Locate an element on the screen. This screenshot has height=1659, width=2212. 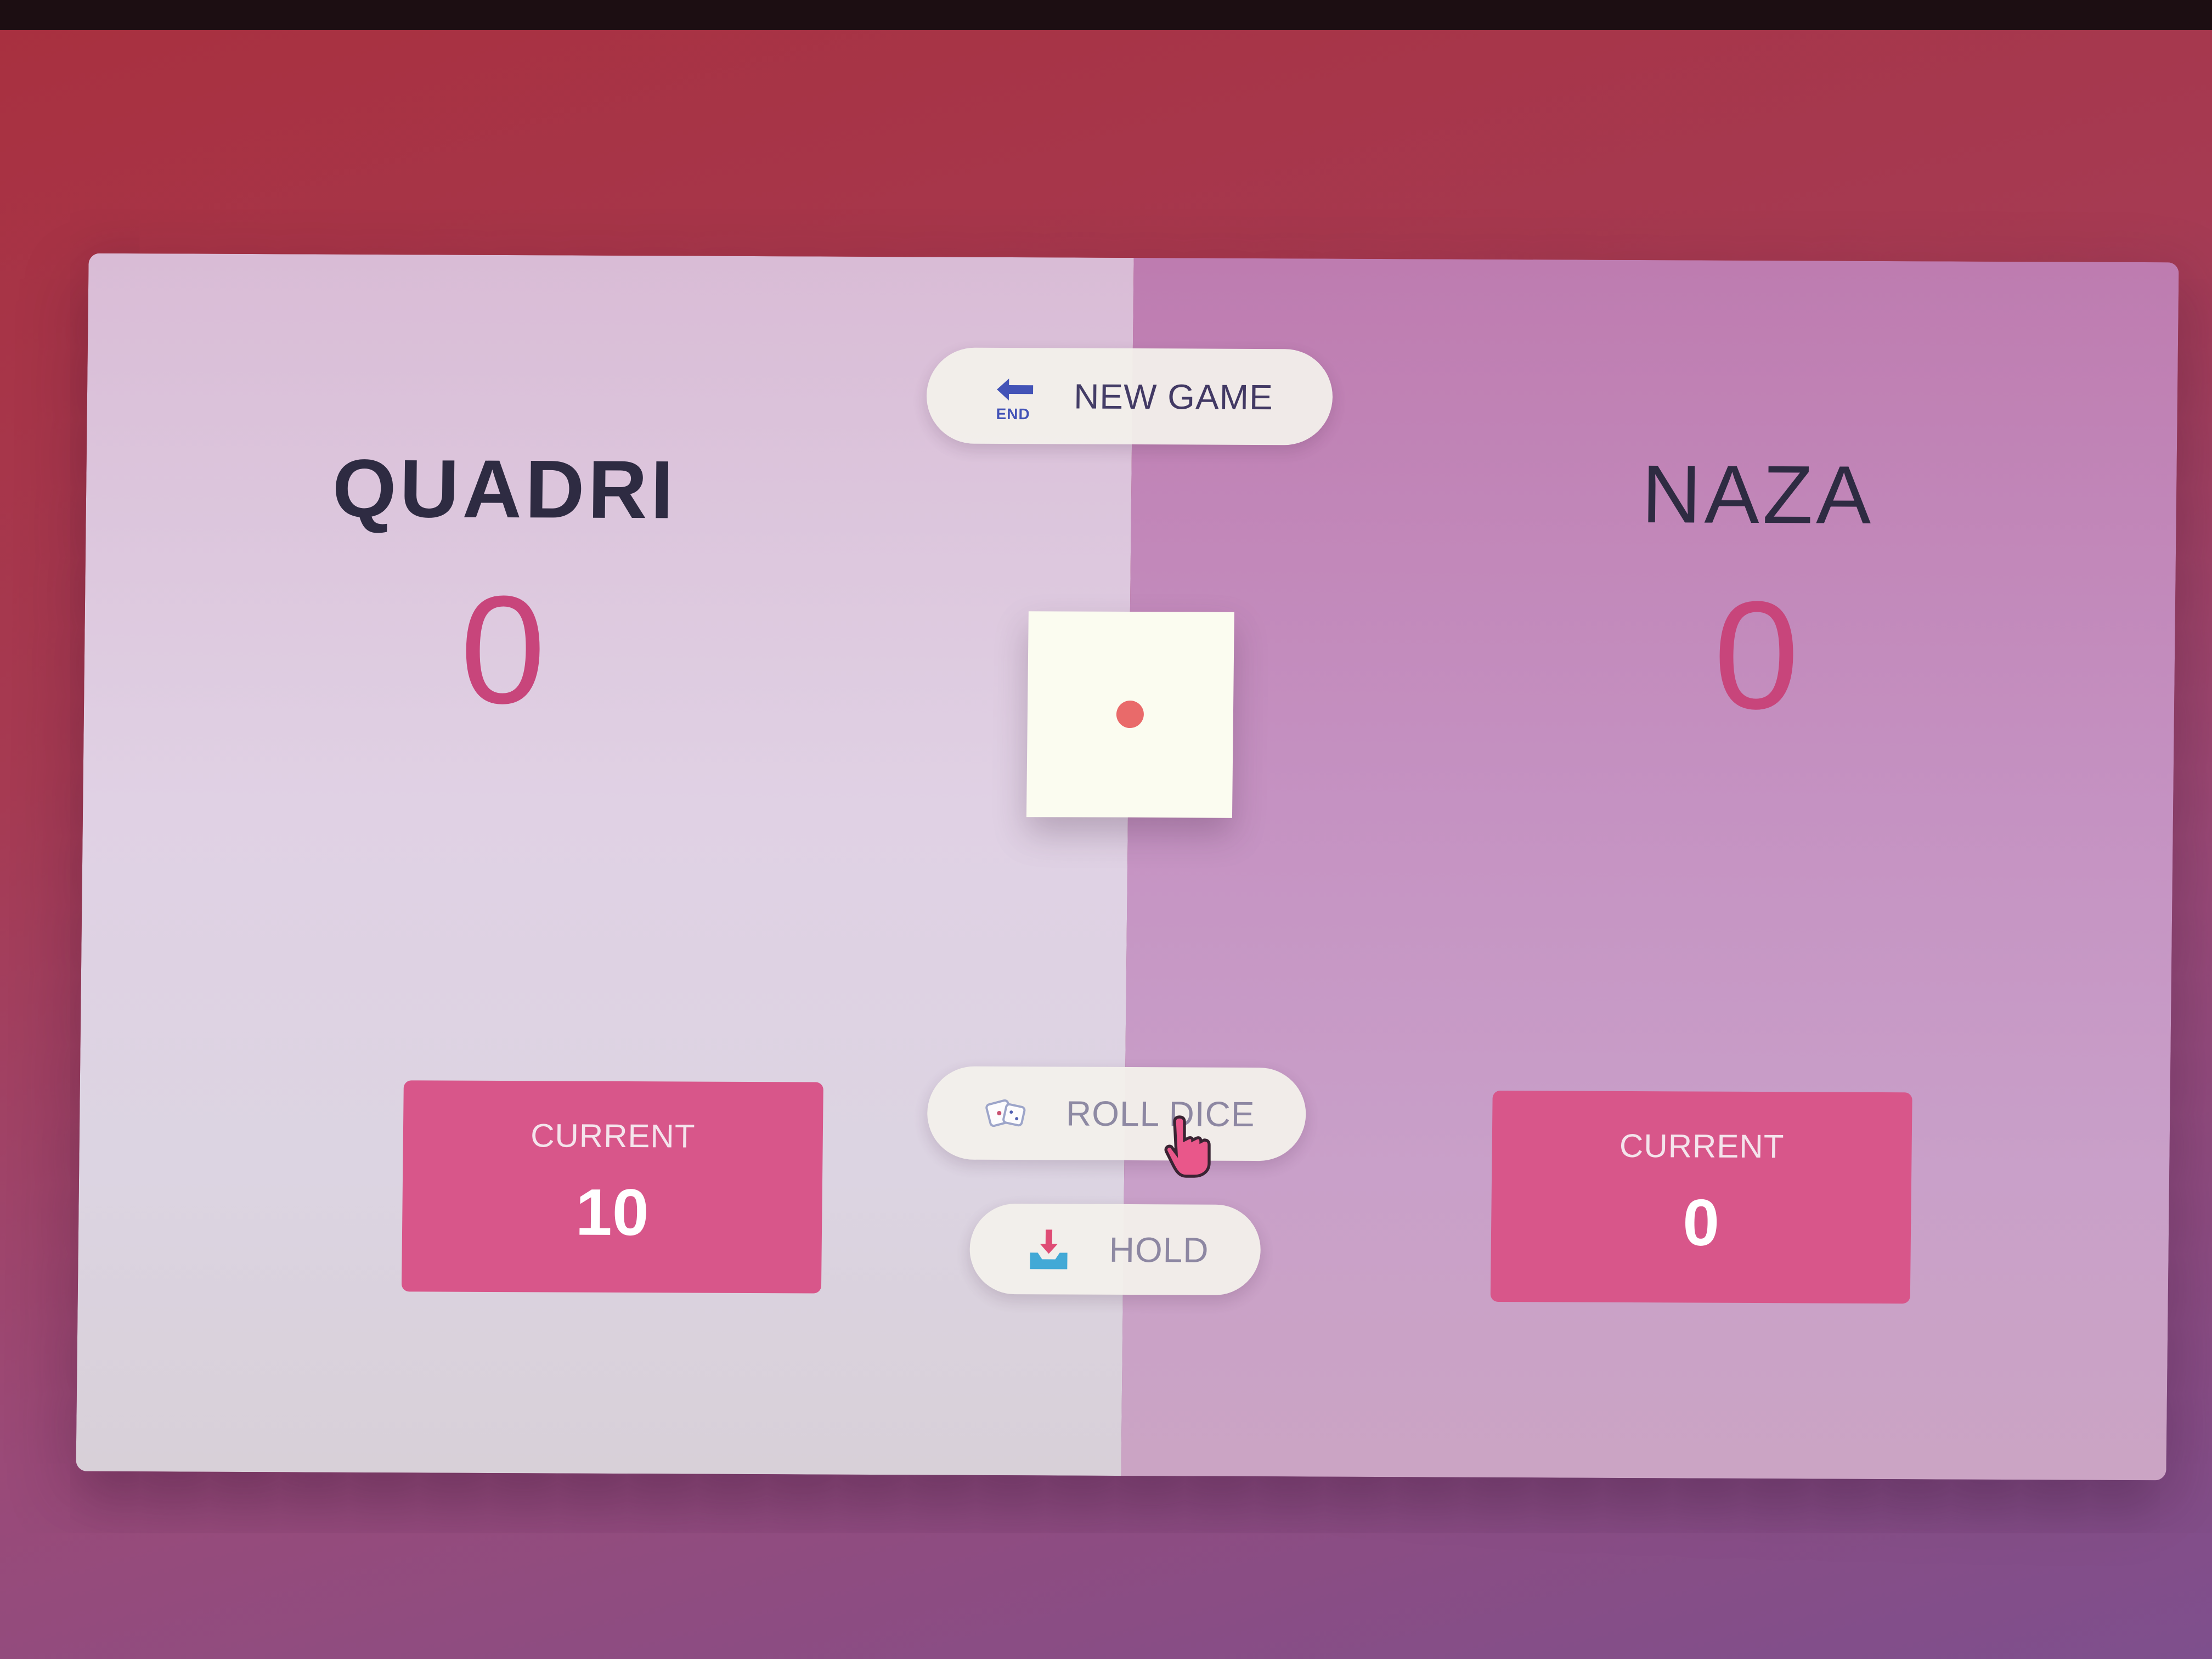
new-game-button: END NEW GAME is located at coordinates (1129, 396).